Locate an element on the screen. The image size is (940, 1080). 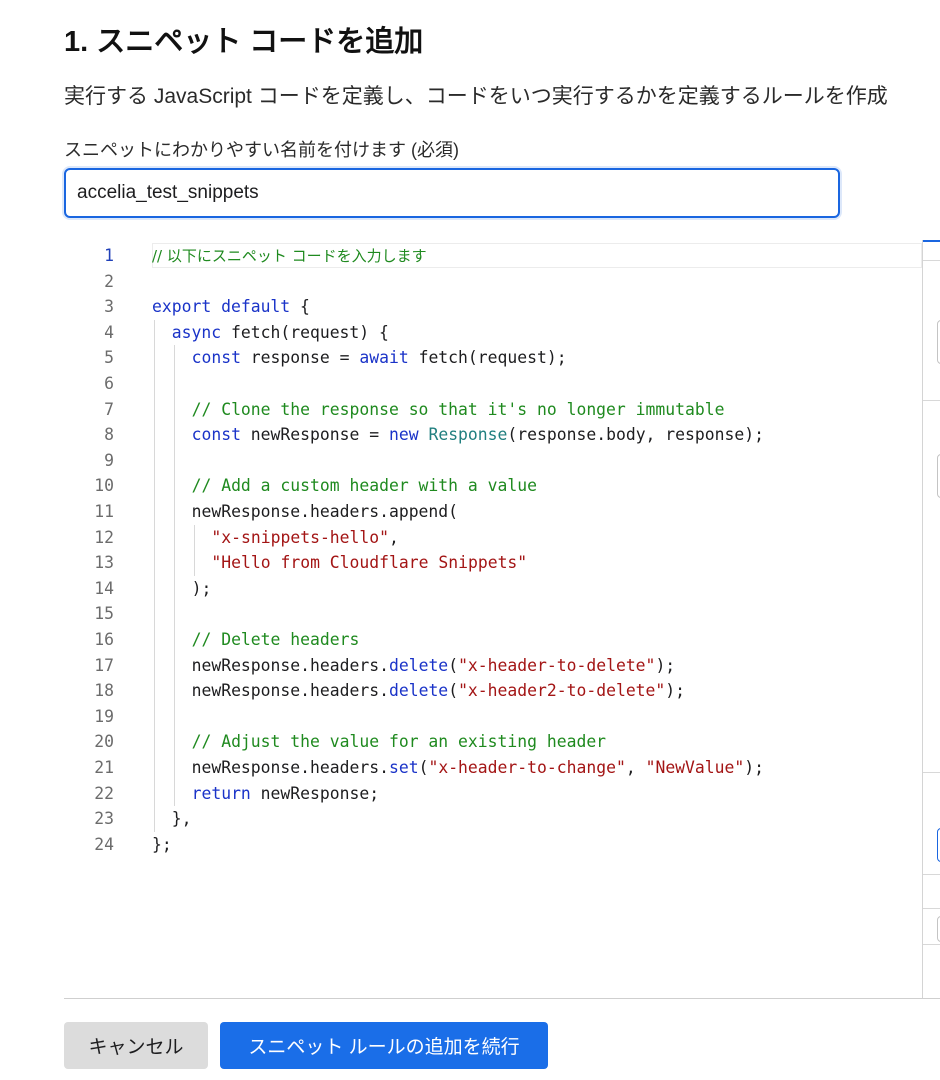
code-token: fetch(request) { is located at coordinates (305, 332).